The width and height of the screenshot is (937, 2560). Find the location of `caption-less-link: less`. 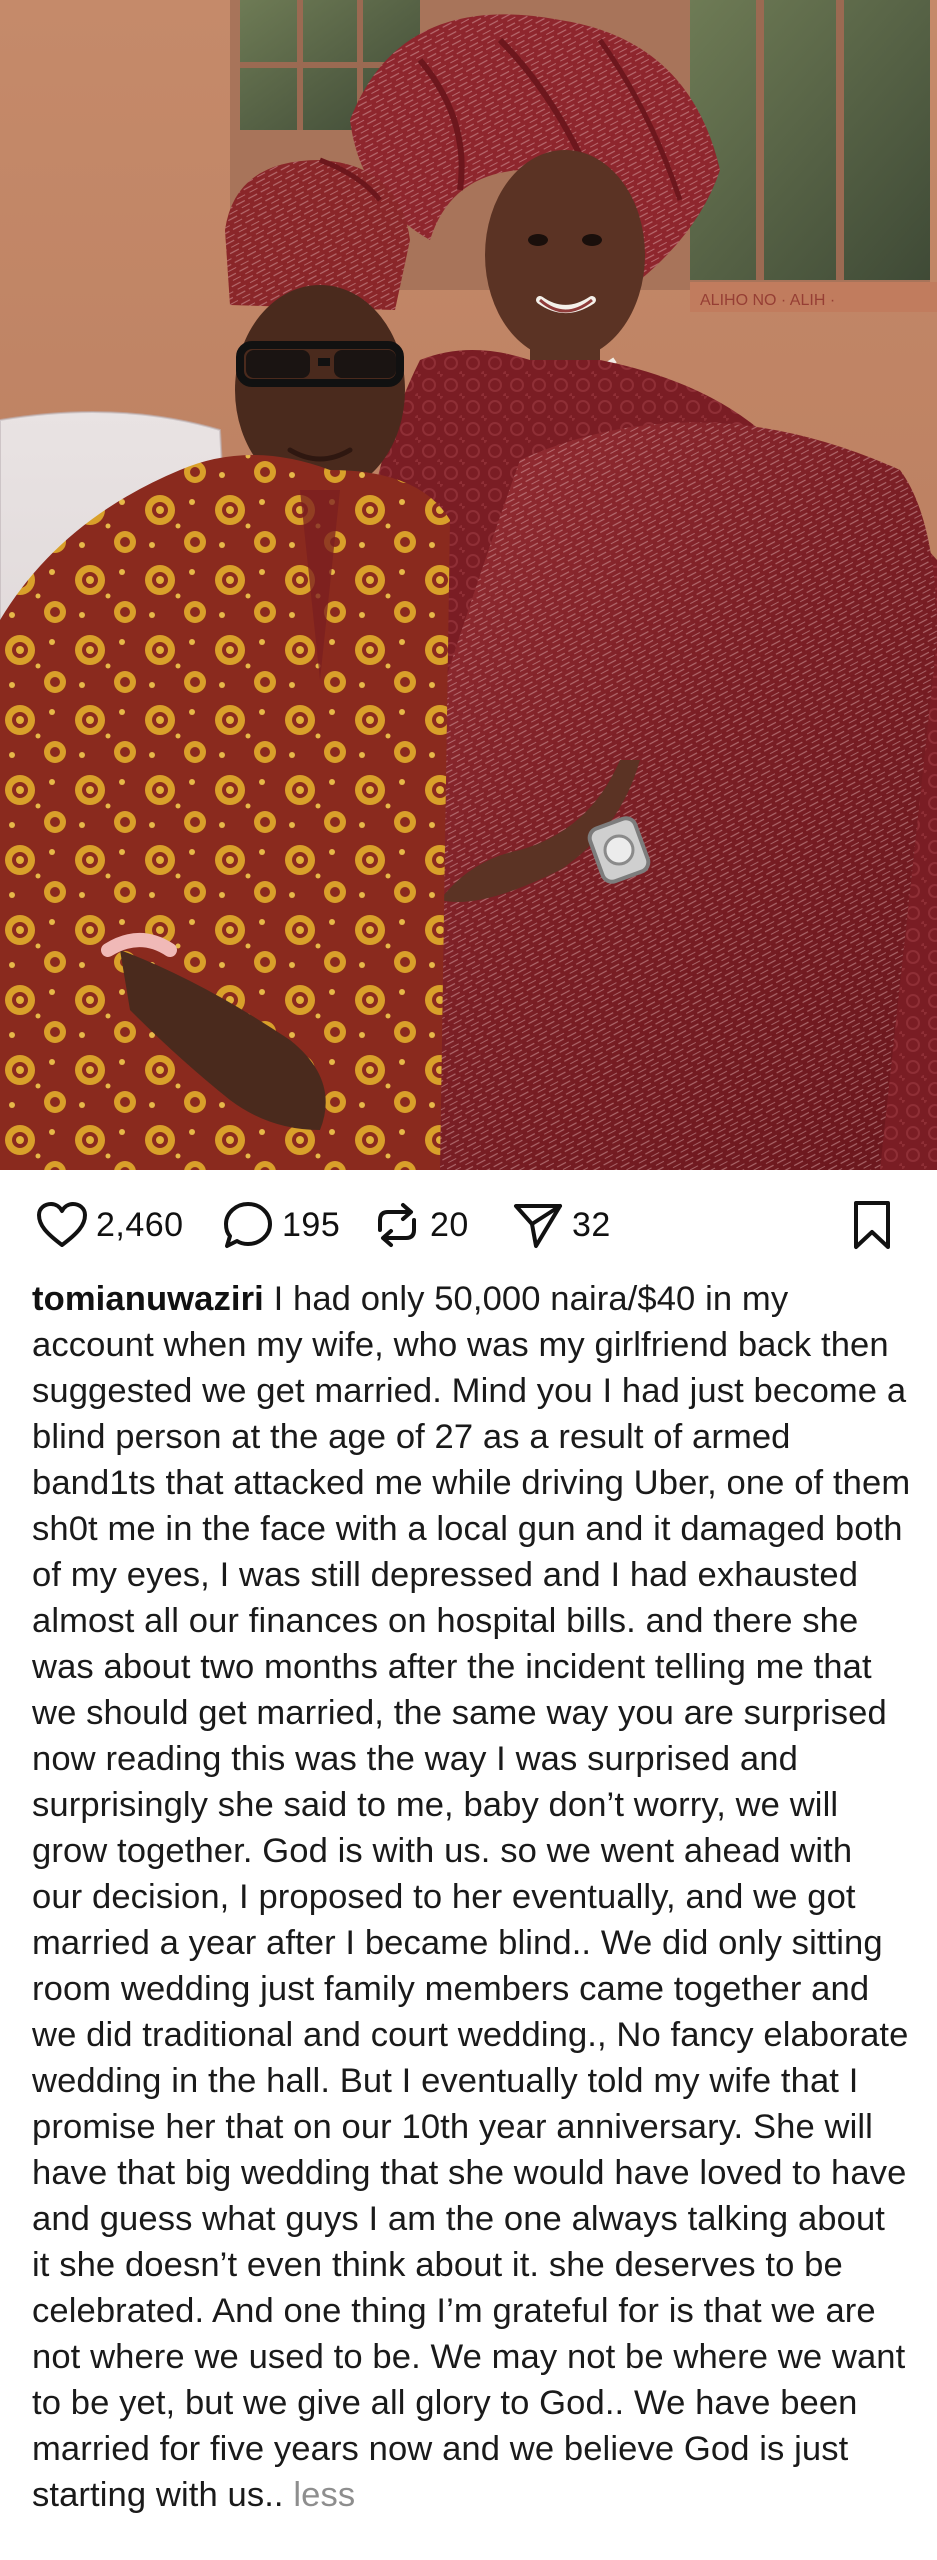

caption-less-link: less is located at coordinates (324, 2495).